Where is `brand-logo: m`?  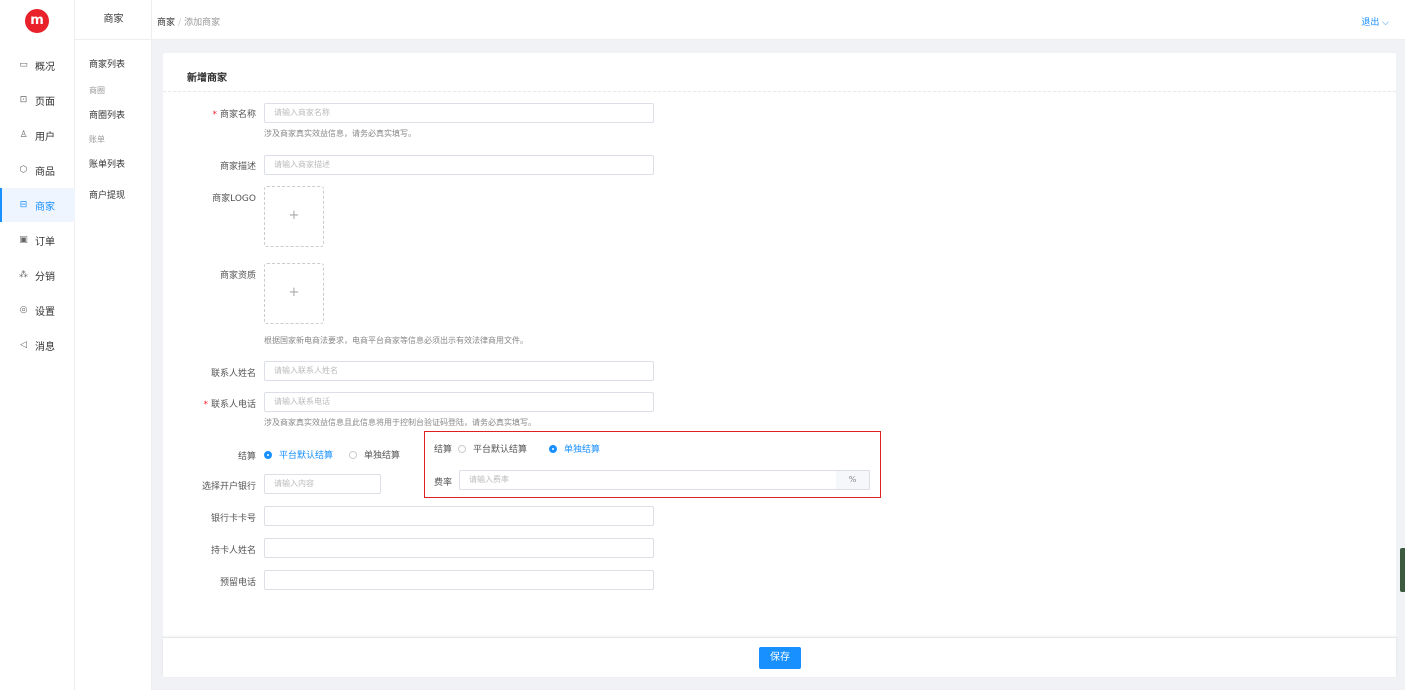 brand-logo: m is located at coordinates (37, 21).